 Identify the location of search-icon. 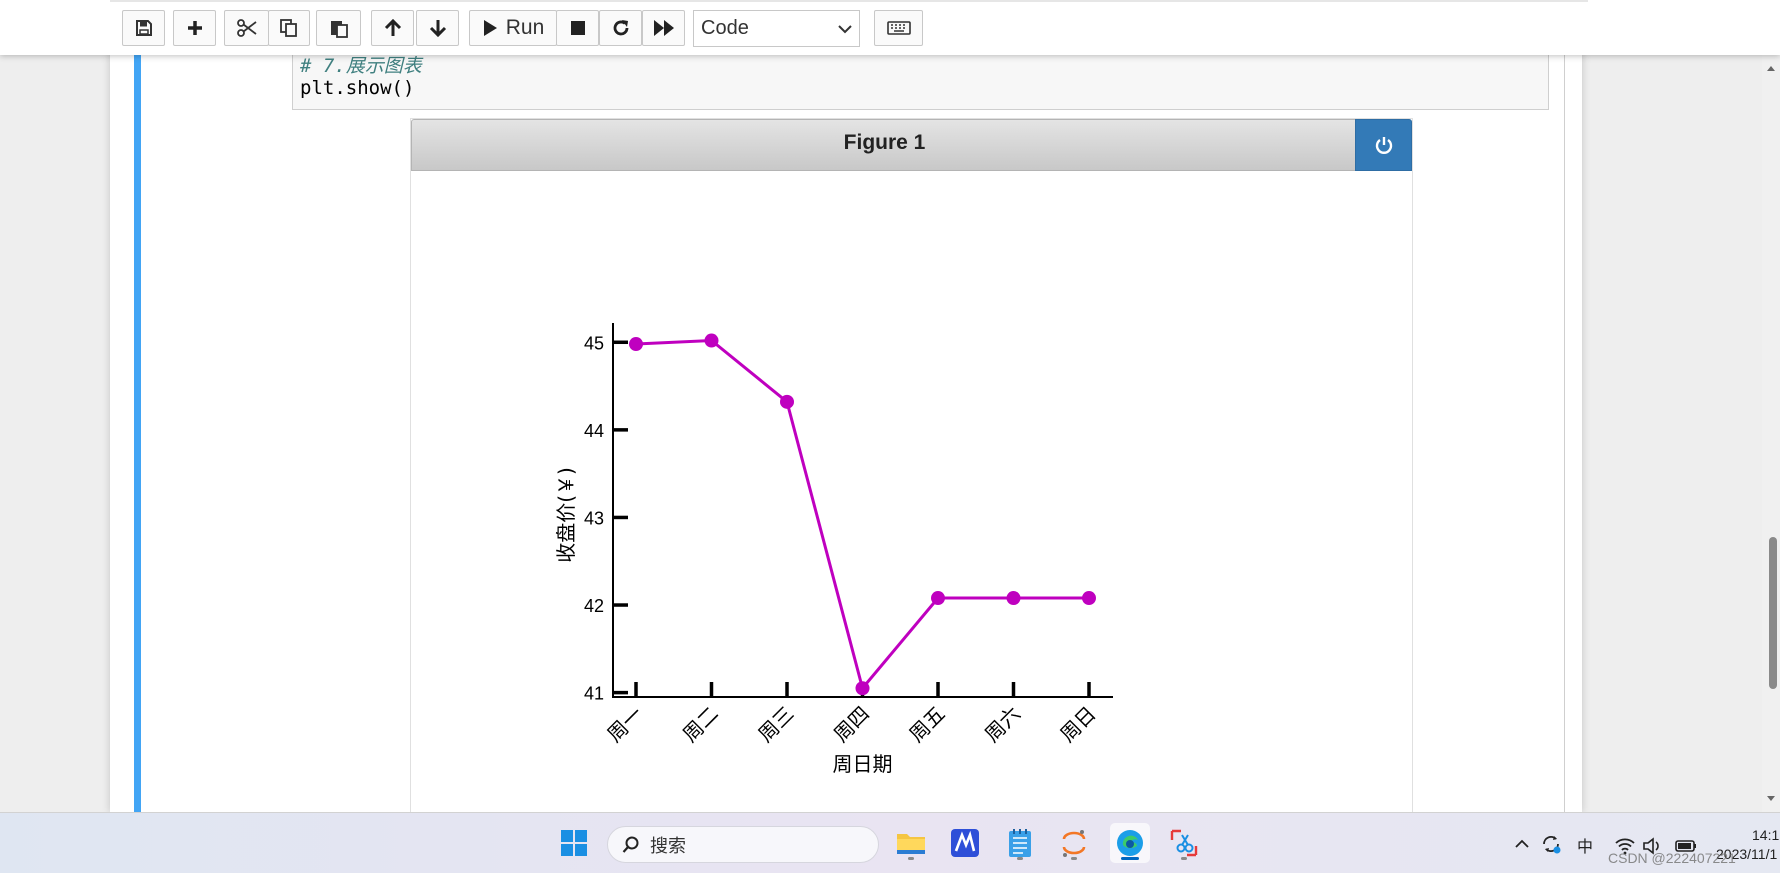
(630, 844).